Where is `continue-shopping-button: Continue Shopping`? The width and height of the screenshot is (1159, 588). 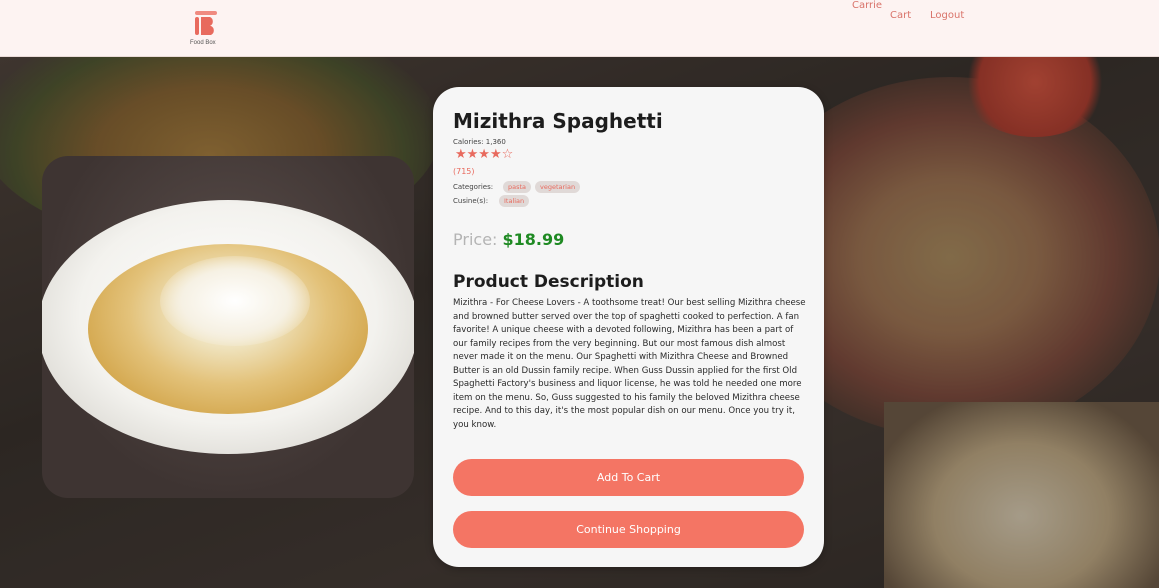 continue-shopping-button: Continue Shopping is located at coordinates (628, 529).